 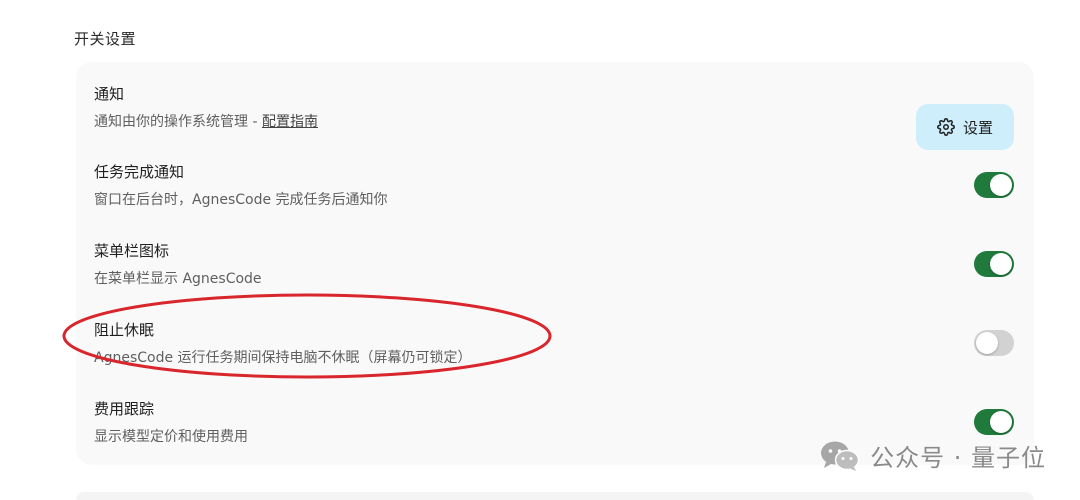 I want to click on setting-title: 任务完成通知, so click(x=139, y=172).